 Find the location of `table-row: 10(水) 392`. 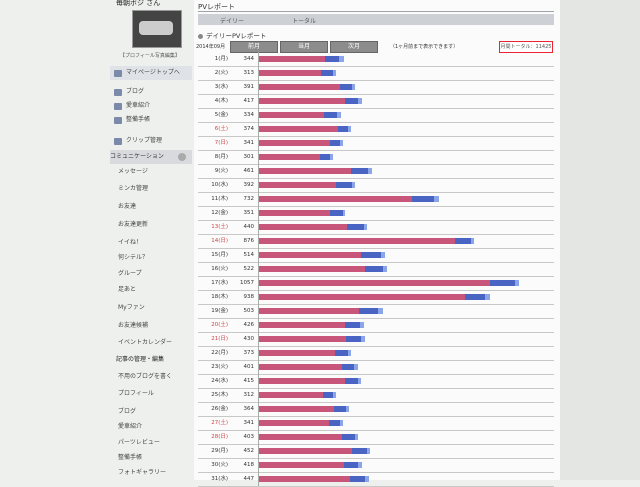

table-row: 10(水) 392 is located at coordinates (376, 185).